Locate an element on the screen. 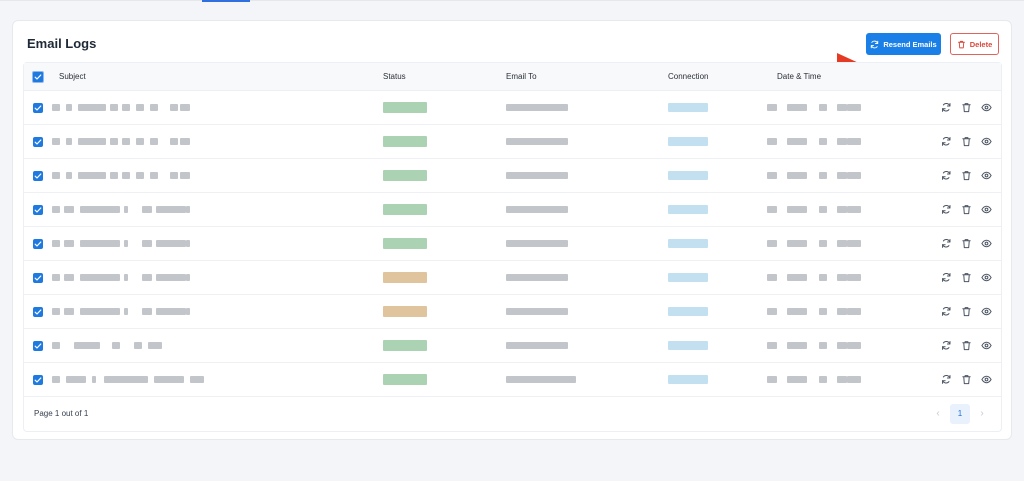  delete-button: Delete is located at coordinates (974, 44).